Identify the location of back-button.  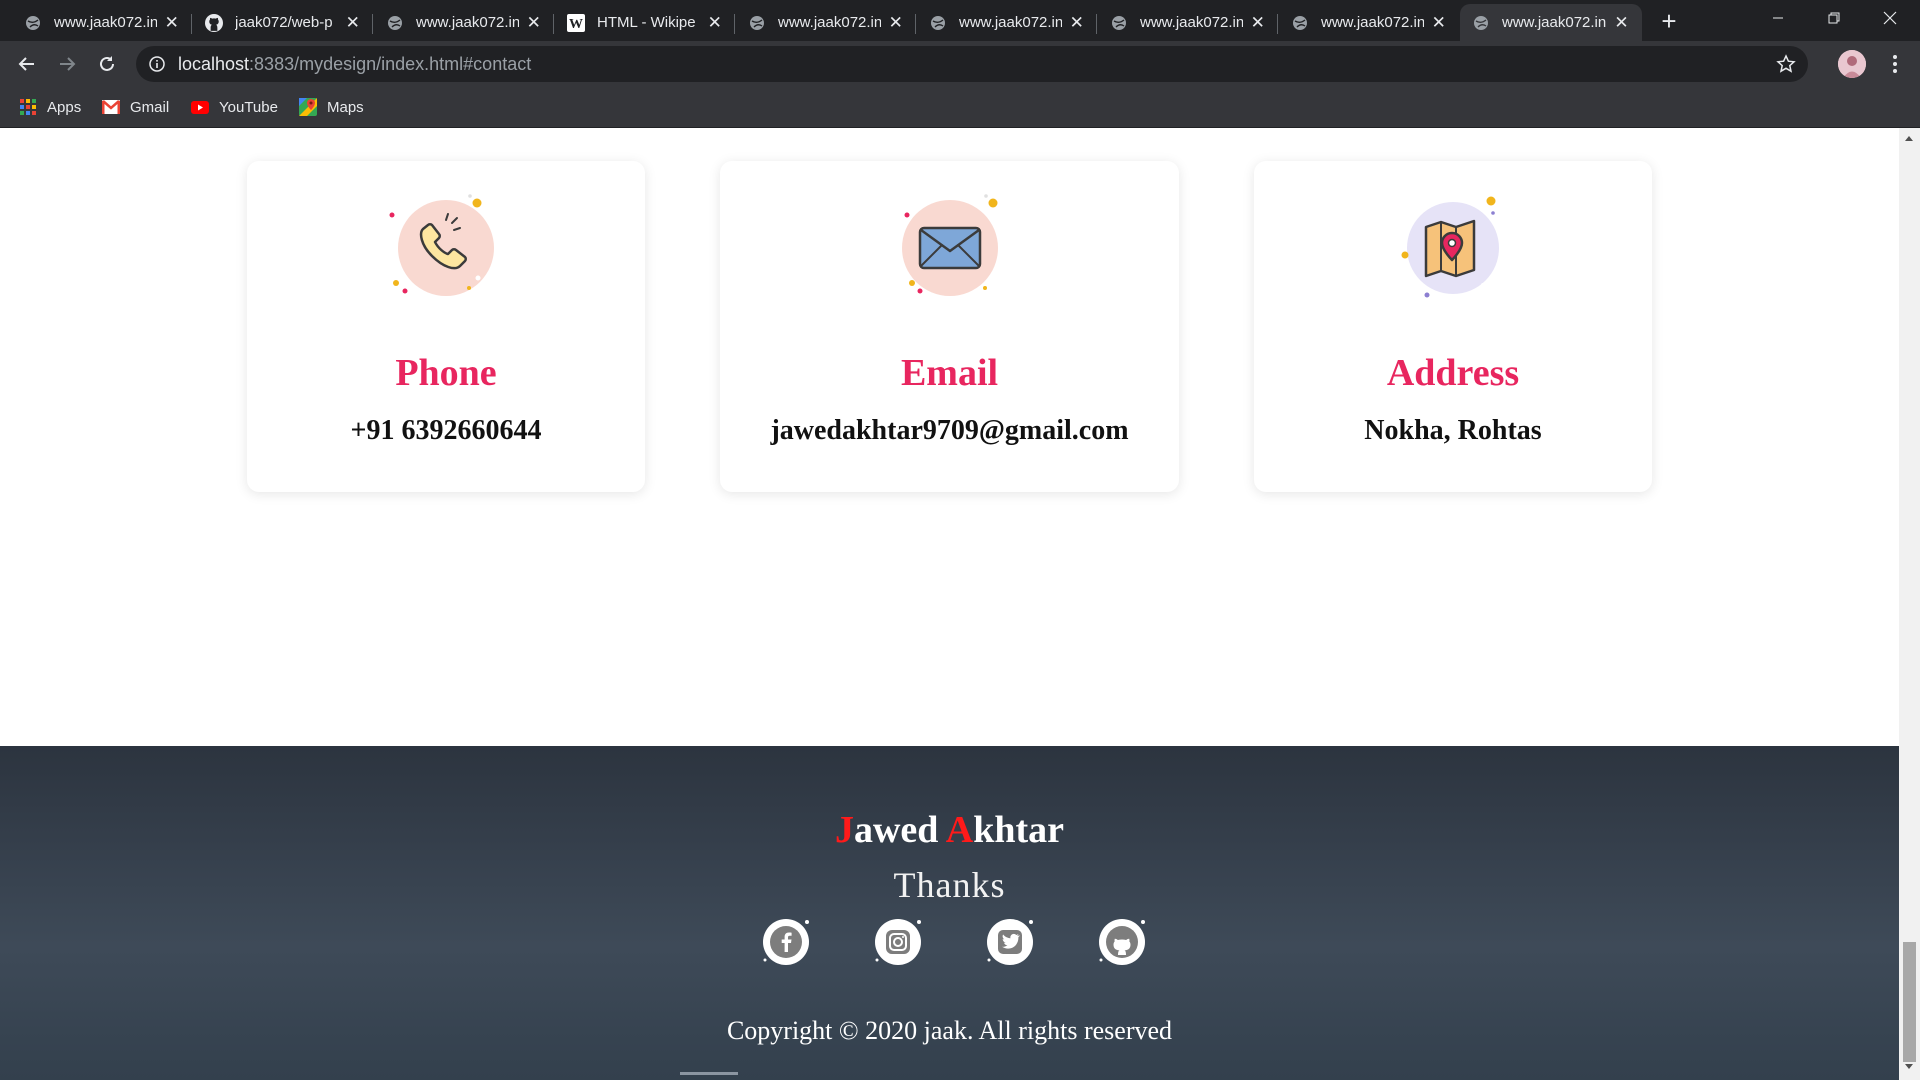
(27, 64).